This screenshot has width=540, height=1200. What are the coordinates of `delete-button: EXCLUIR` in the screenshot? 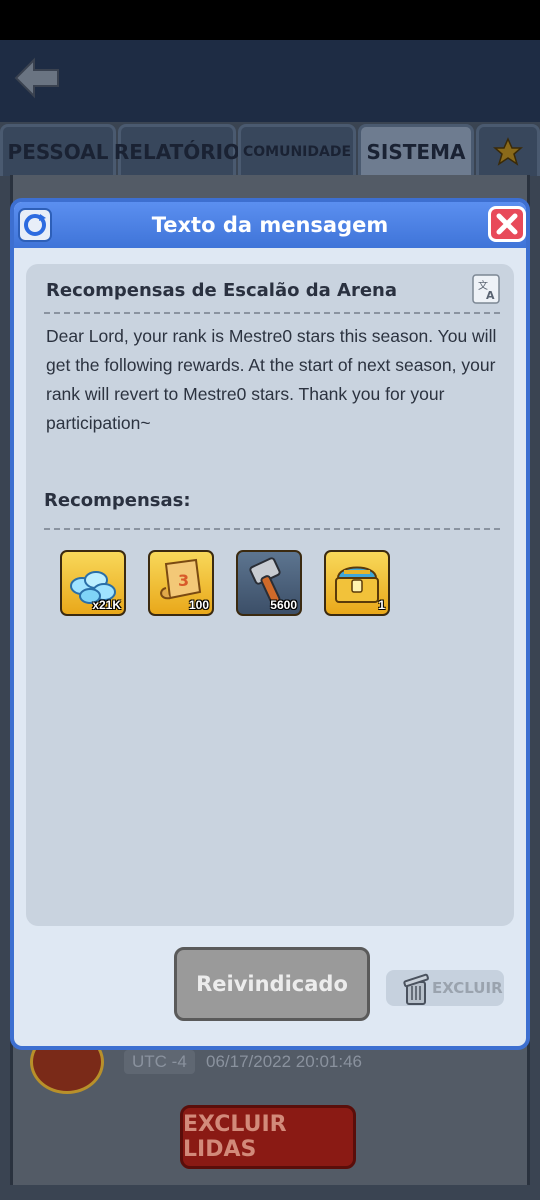 It's located at (445, 988).